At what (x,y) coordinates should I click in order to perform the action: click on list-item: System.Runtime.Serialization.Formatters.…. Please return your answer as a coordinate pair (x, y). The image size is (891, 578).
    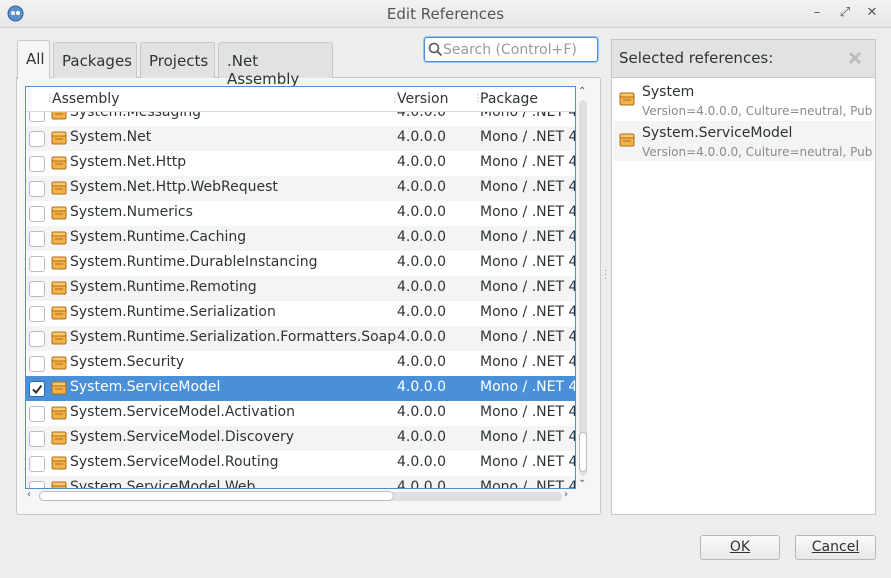
    Looking at the image, I should click on (300, 338).